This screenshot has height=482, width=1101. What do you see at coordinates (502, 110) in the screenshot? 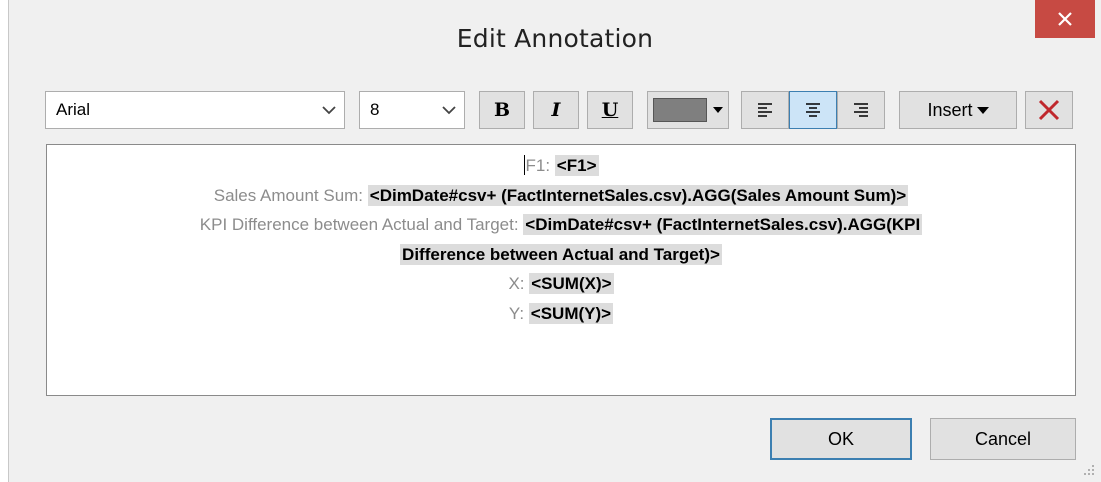
I see `bold-button: B` at bounding box center [502, 110].